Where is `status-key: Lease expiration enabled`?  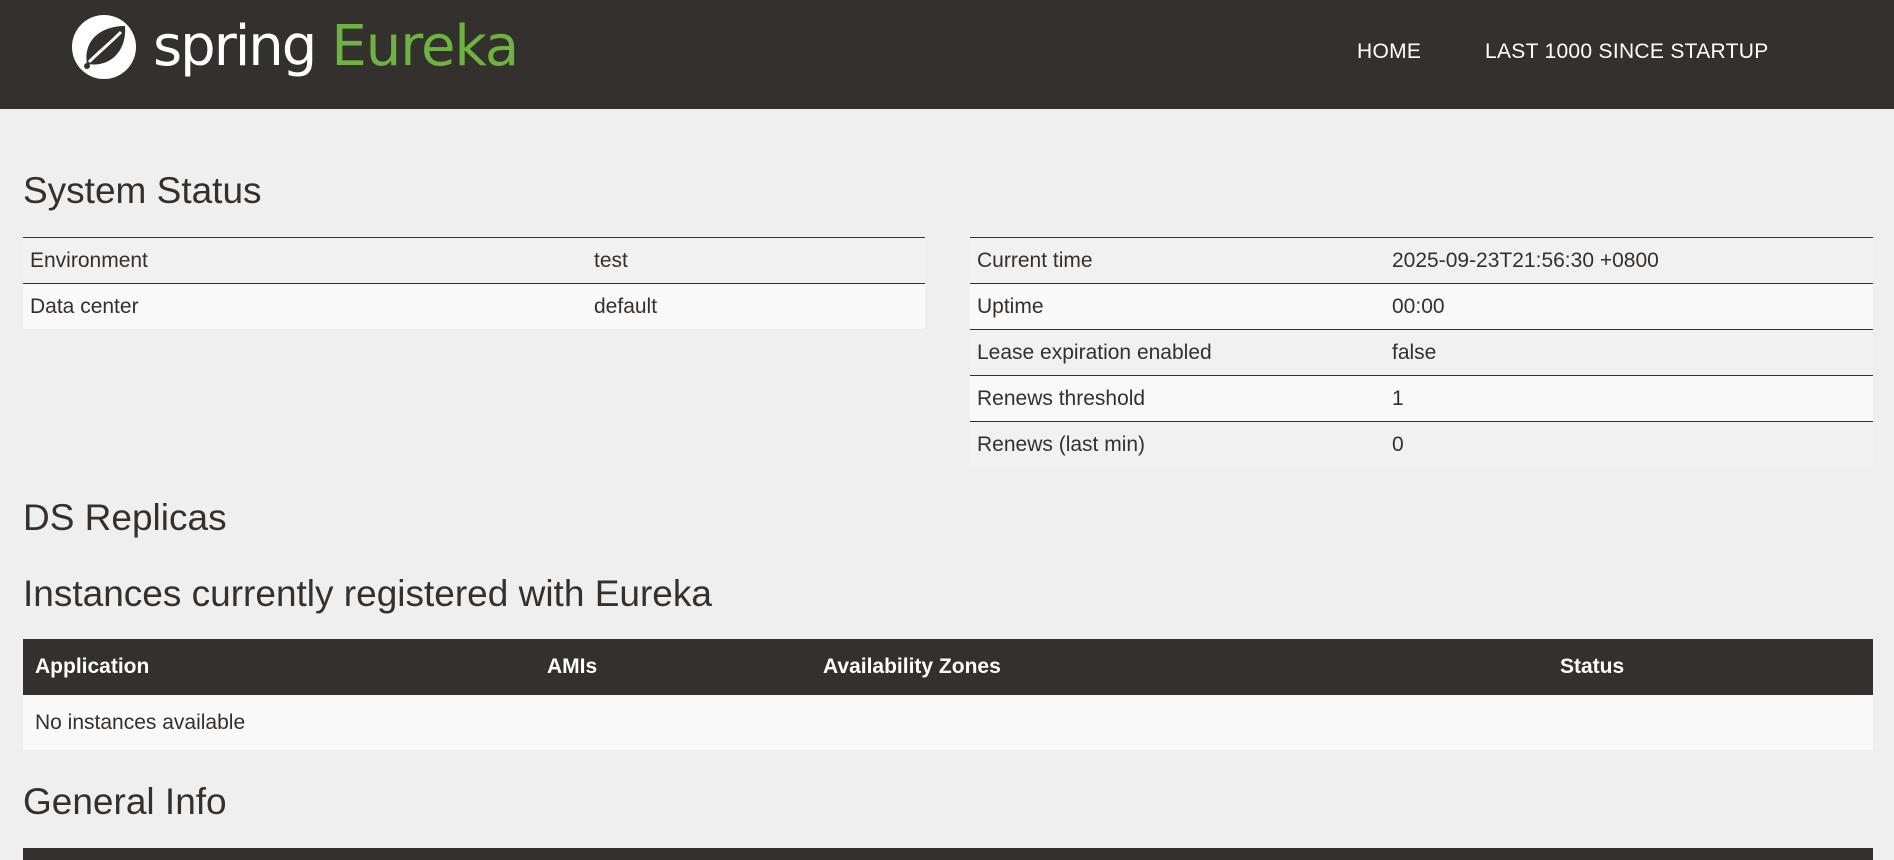
status-key: Lease expiration enabled is located at coordinates (1177, 352).